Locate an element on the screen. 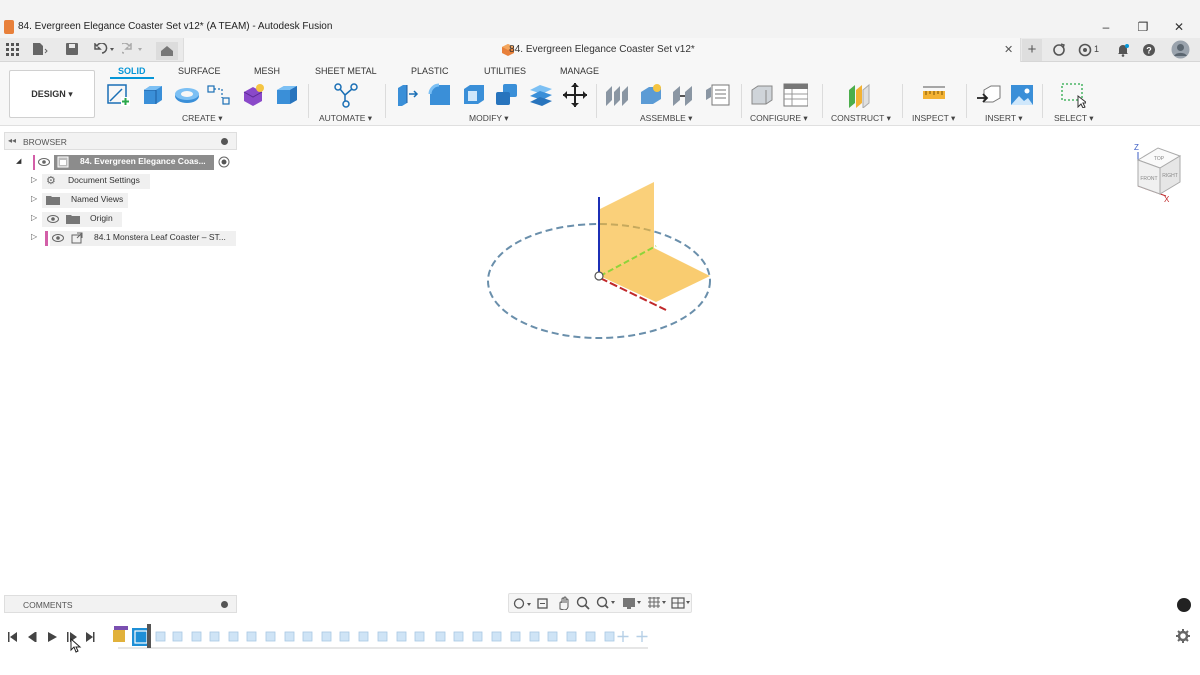  viewcube: Z X TOP FRONT RIGHT is located at coordinates (1158, 173).